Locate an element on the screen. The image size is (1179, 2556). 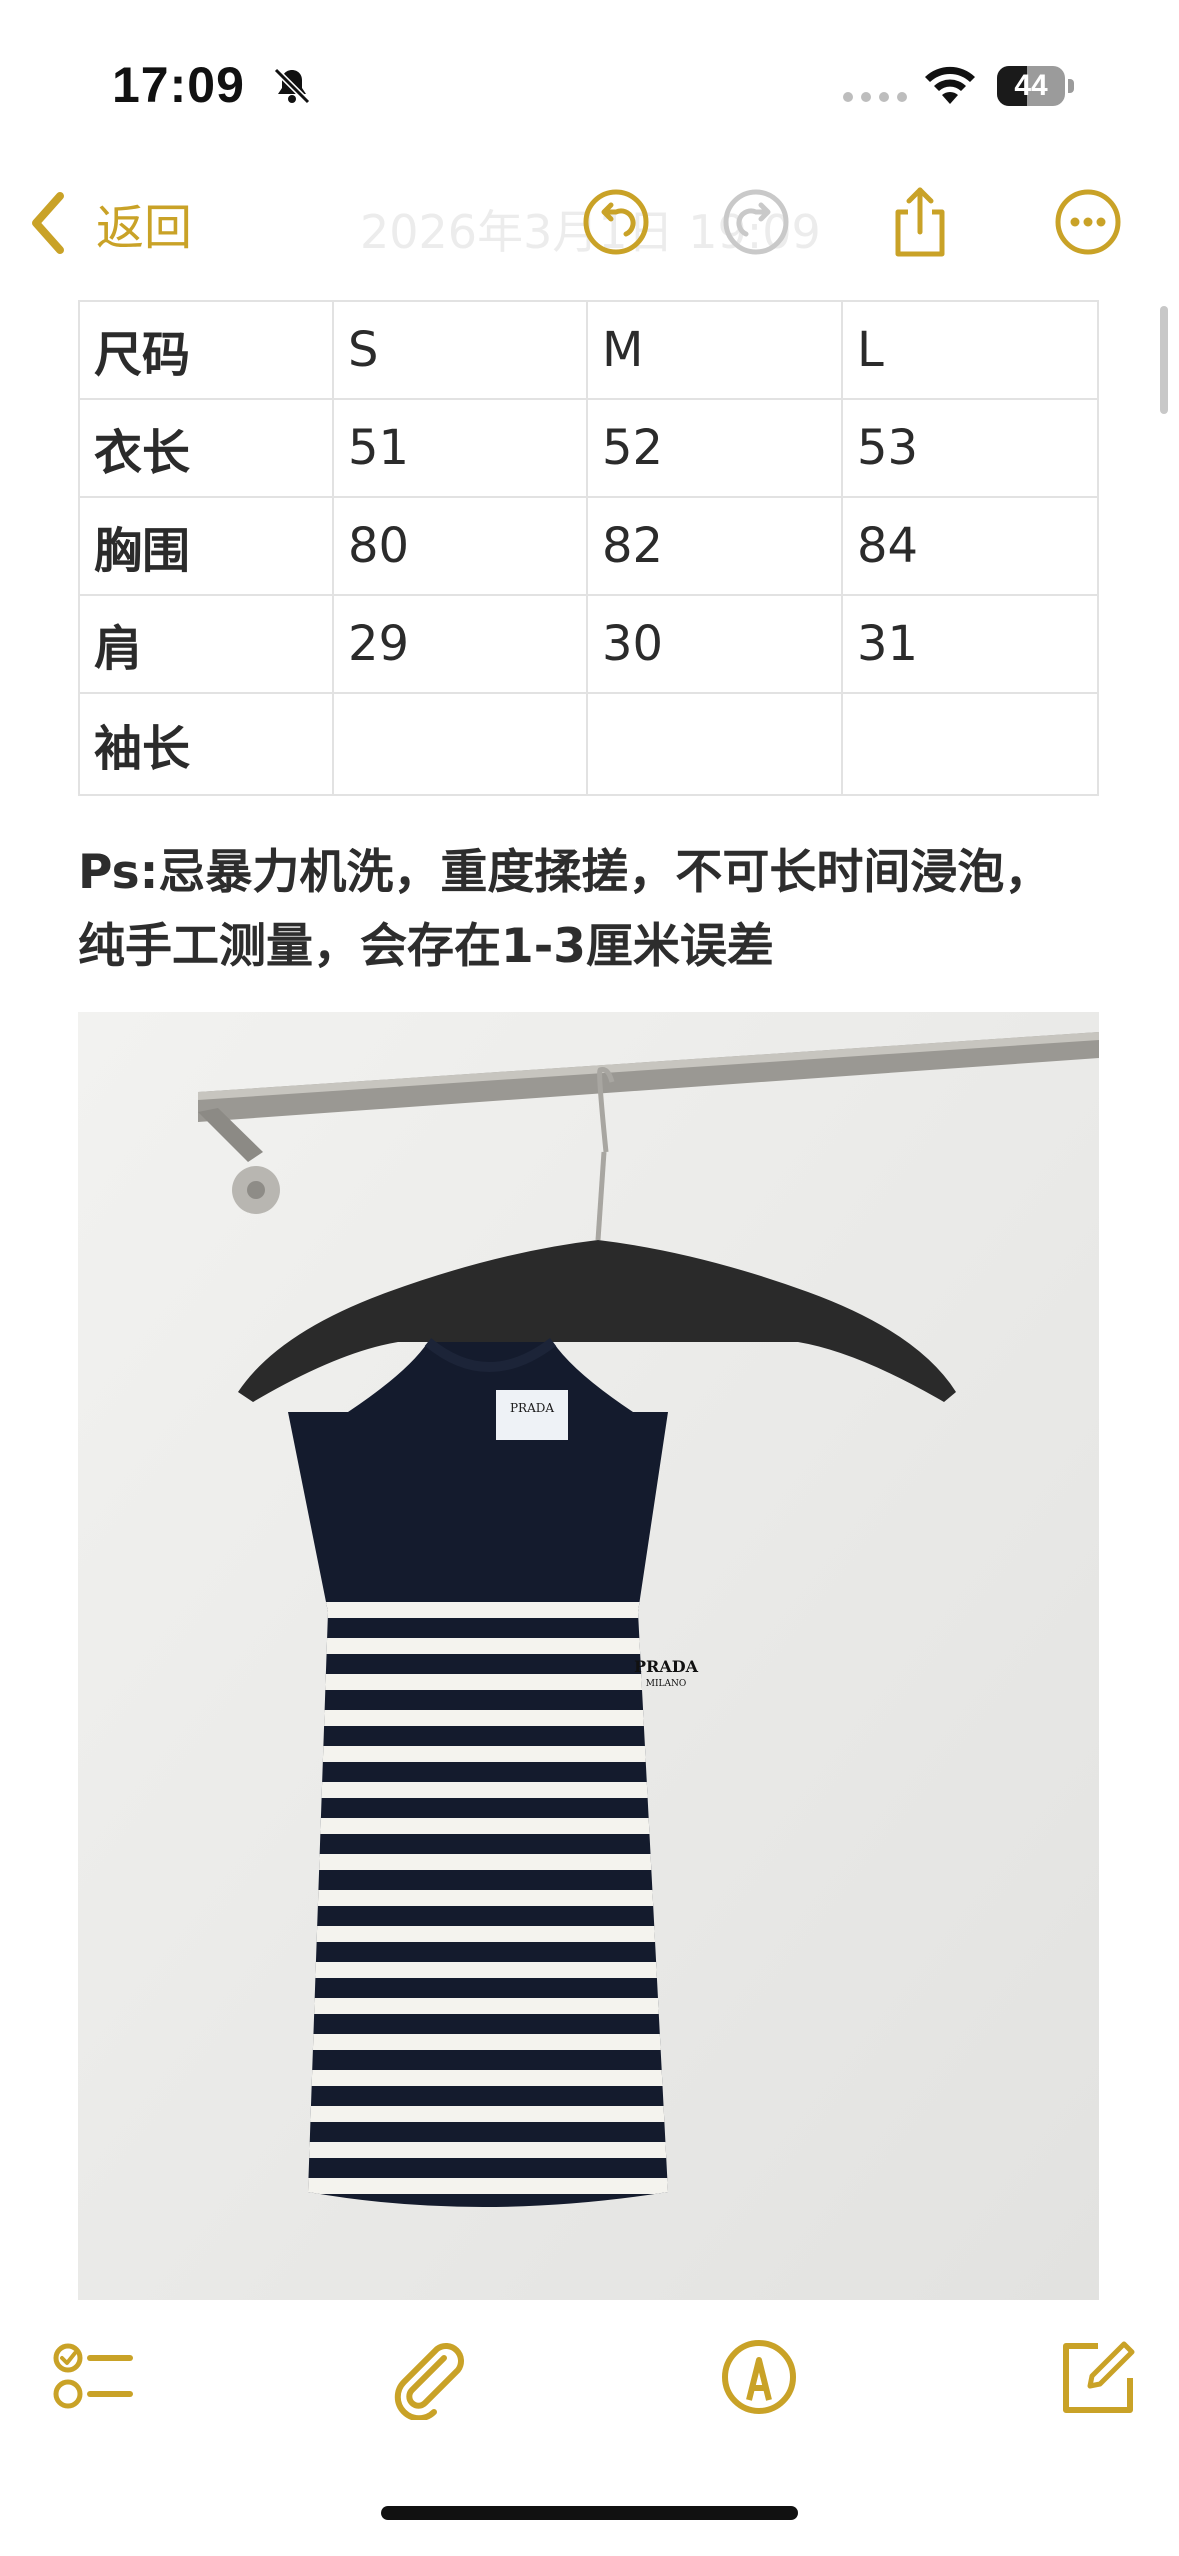
table-cell: 80 is located at coordinates (460, 546).